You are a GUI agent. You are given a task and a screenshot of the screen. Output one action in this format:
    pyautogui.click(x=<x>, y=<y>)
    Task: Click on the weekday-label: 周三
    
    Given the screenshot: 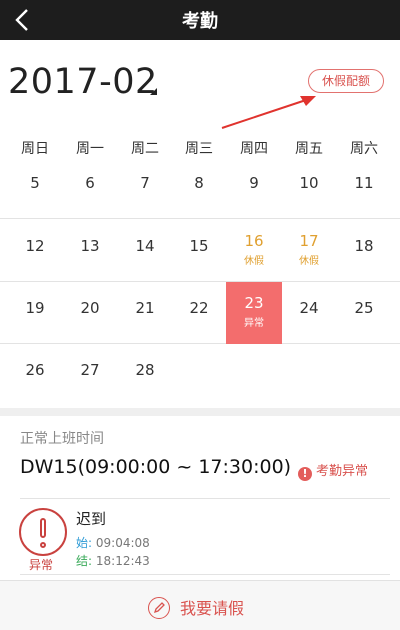 What is the action you would take?
    pyautogui.click(x=199, y=149)
    